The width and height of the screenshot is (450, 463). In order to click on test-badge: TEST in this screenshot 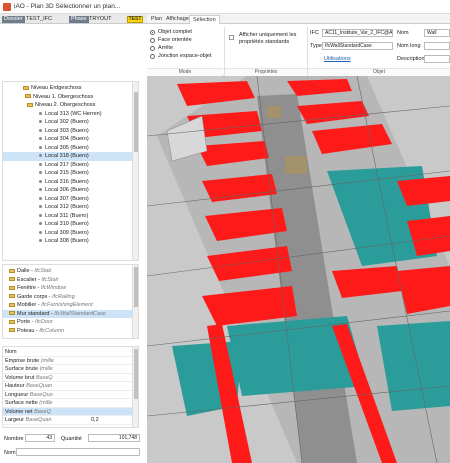, I will do `click(135, 19)`.